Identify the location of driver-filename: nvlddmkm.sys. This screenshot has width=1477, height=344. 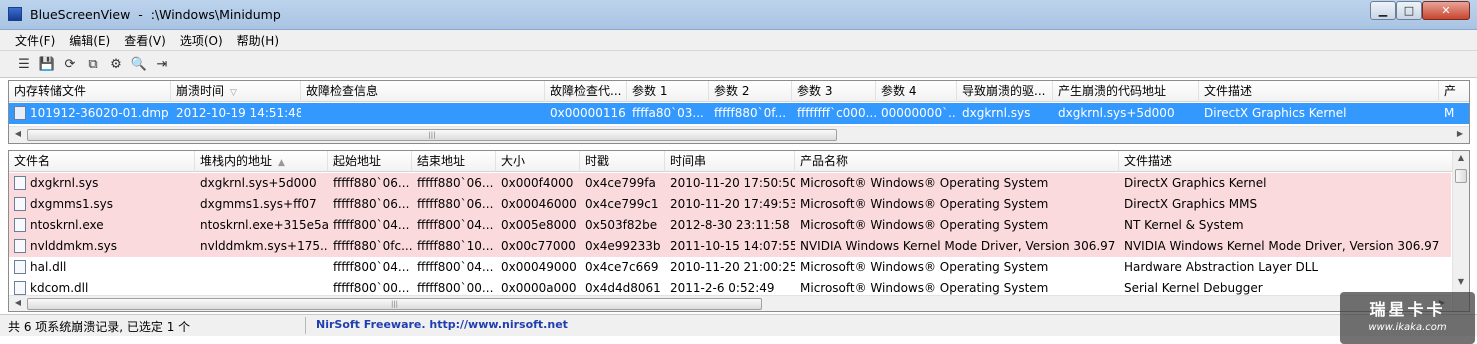
(74, 246).